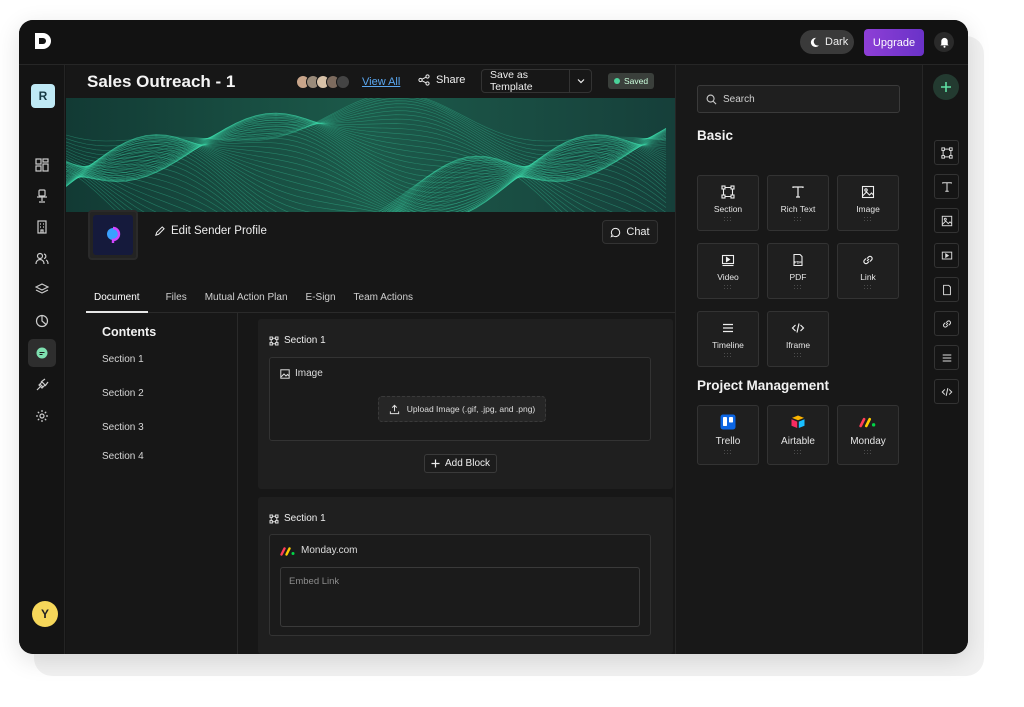  Describe the element at coordinates (42, 353) in the screenshot. I see `chat-bubble-icon` at that location.